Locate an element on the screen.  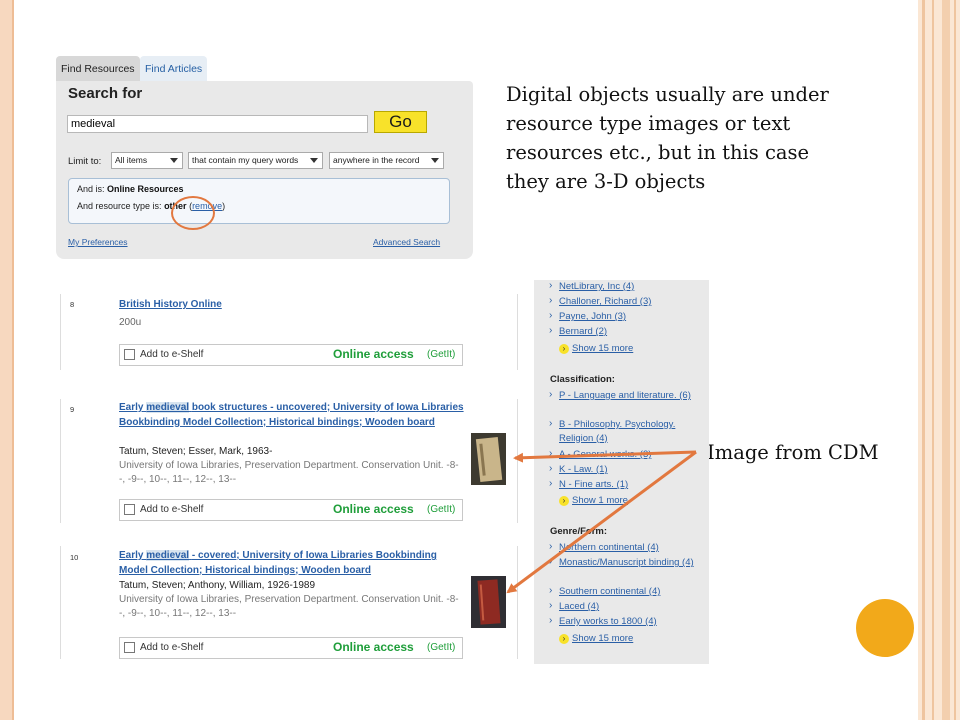
annotation-arrows is located at coordinates (601, 522).